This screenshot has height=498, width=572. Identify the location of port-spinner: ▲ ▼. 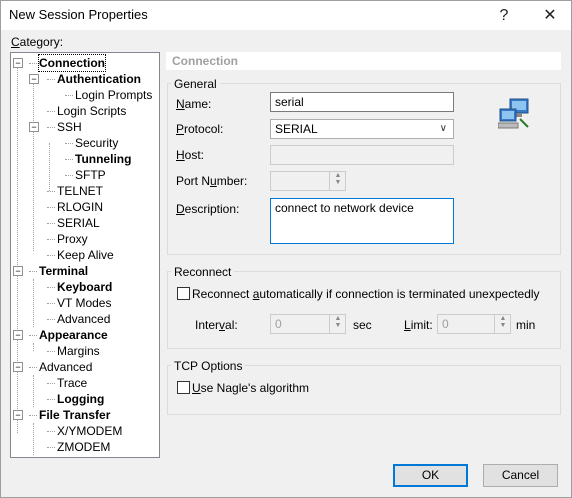
(337, 181).